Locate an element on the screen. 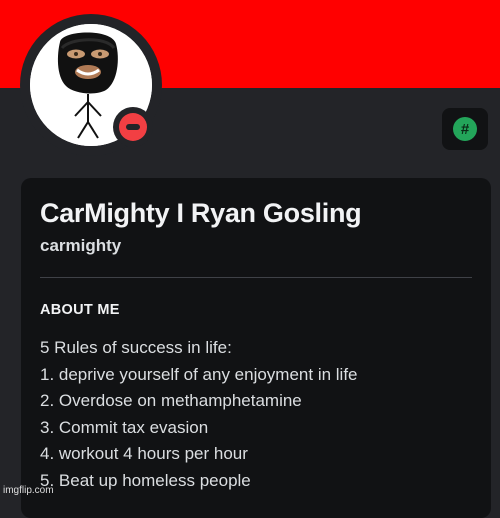 The width and height of the screenshot is (500, 518). username: carmighty is located at coordinates (80, 246).